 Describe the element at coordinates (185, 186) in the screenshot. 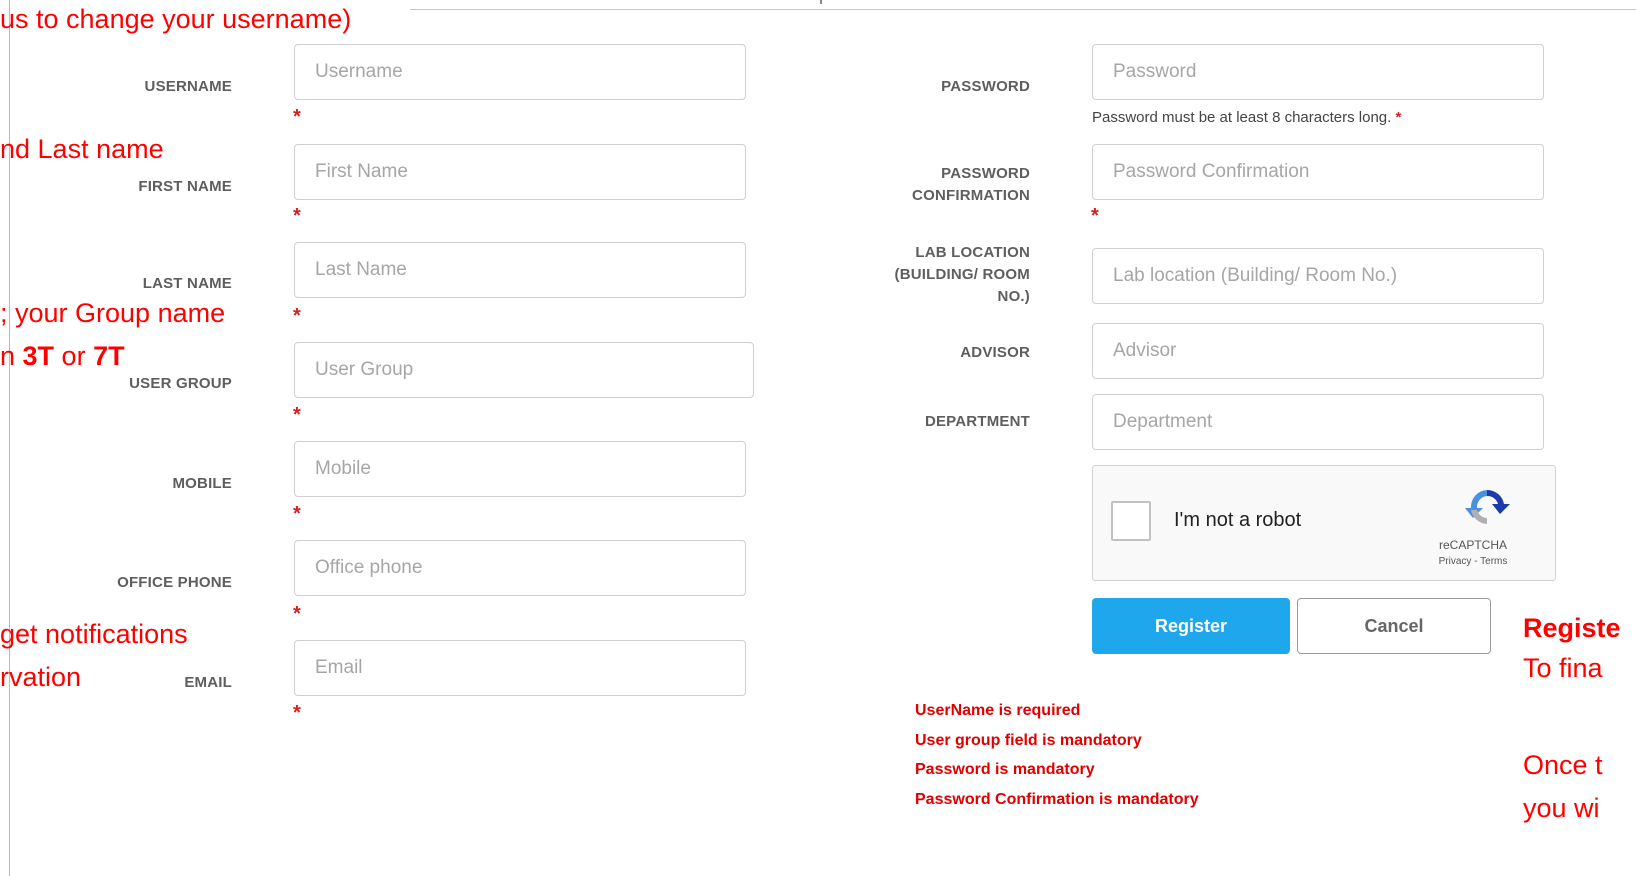

I see `first-name-label: FIRST NAME` at that location.